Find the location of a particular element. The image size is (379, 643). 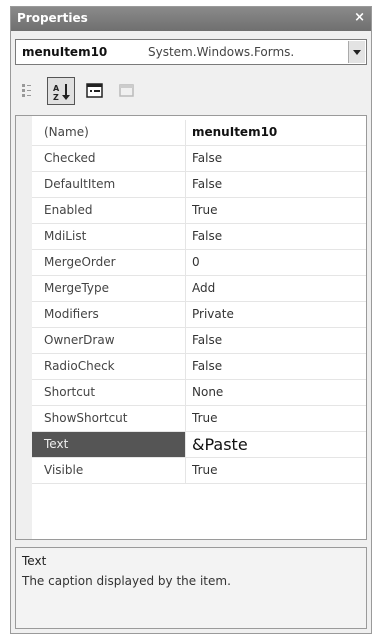

title-bar: Properties × is located at coordinates (191, 19).